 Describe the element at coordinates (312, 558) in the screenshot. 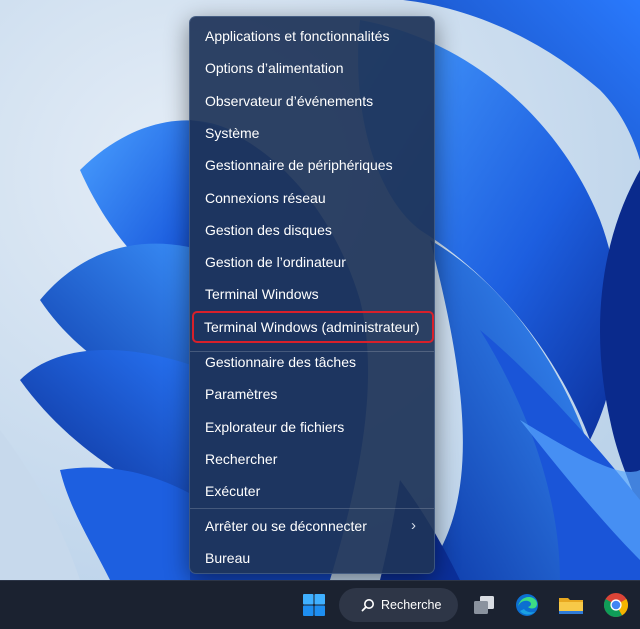

I see `menu-item-desktop: Bureau` at that location.